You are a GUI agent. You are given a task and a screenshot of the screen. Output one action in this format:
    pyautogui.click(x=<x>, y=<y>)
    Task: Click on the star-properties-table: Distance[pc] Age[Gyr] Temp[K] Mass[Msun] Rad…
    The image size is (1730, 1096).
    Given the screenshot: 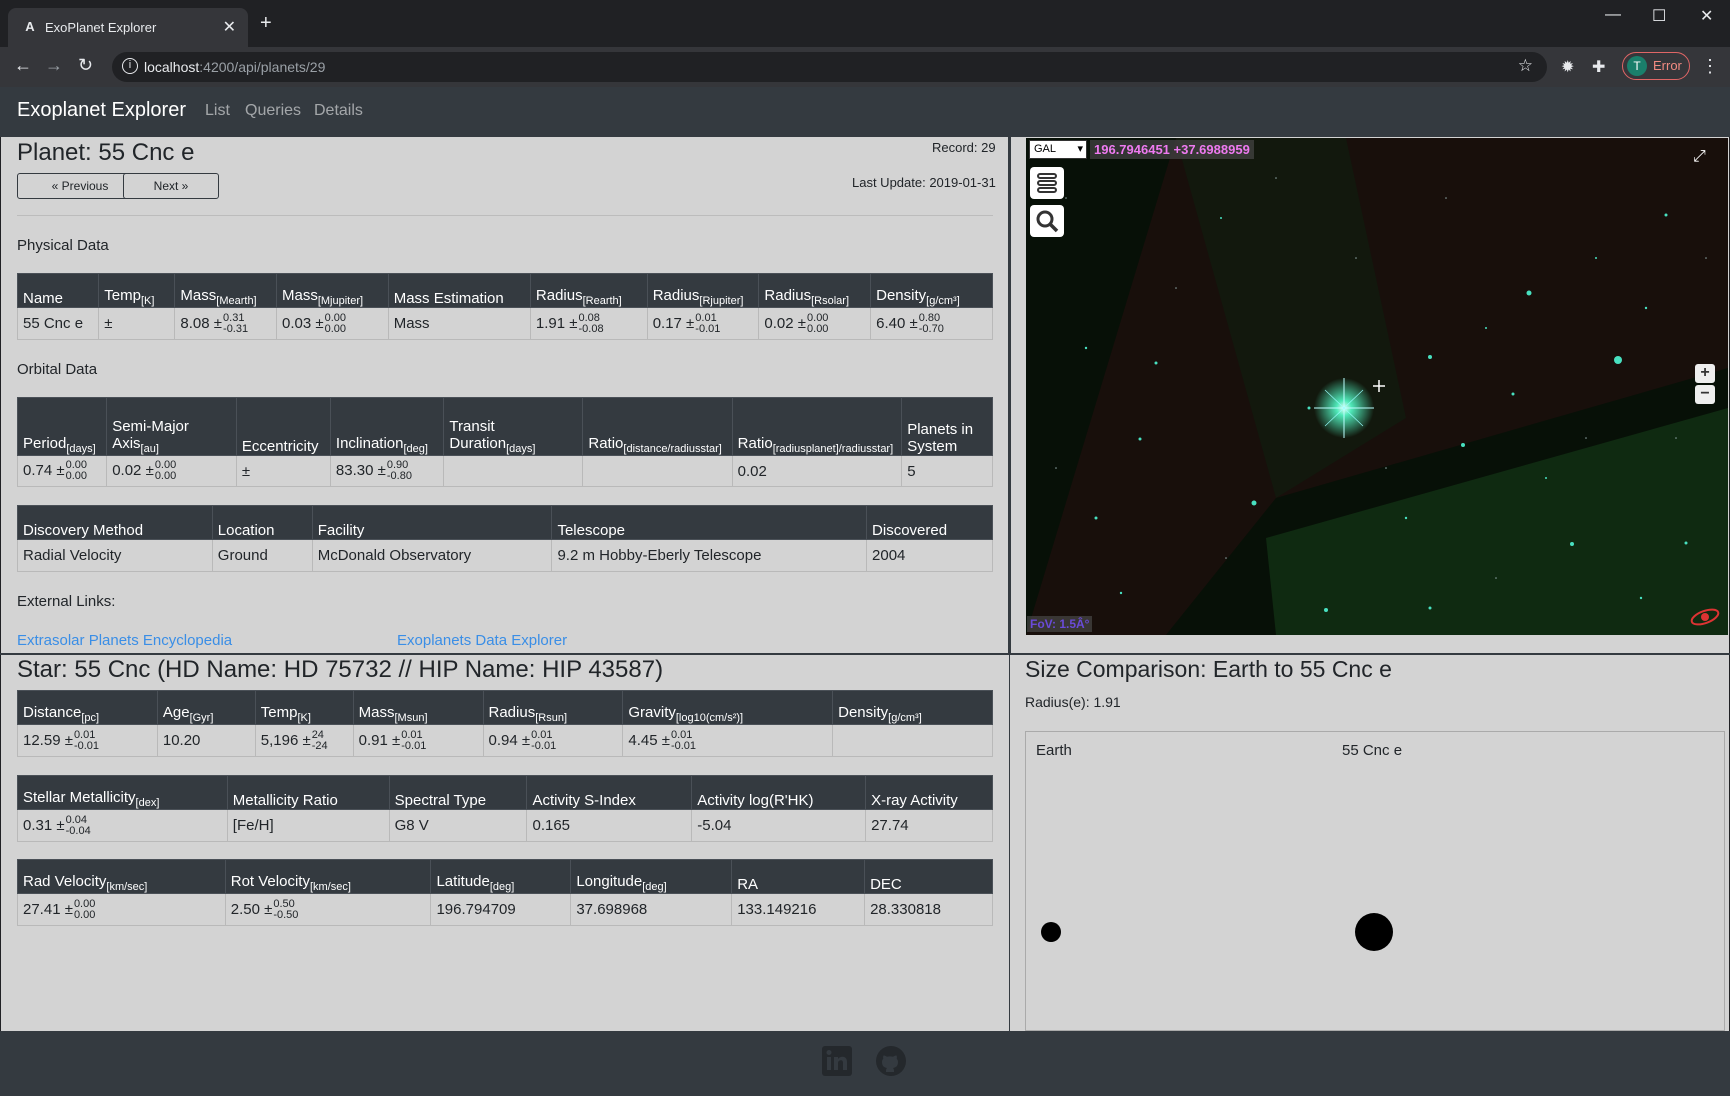 What is the action you would take?
    pyautogui.click(x=505, y=723)
    